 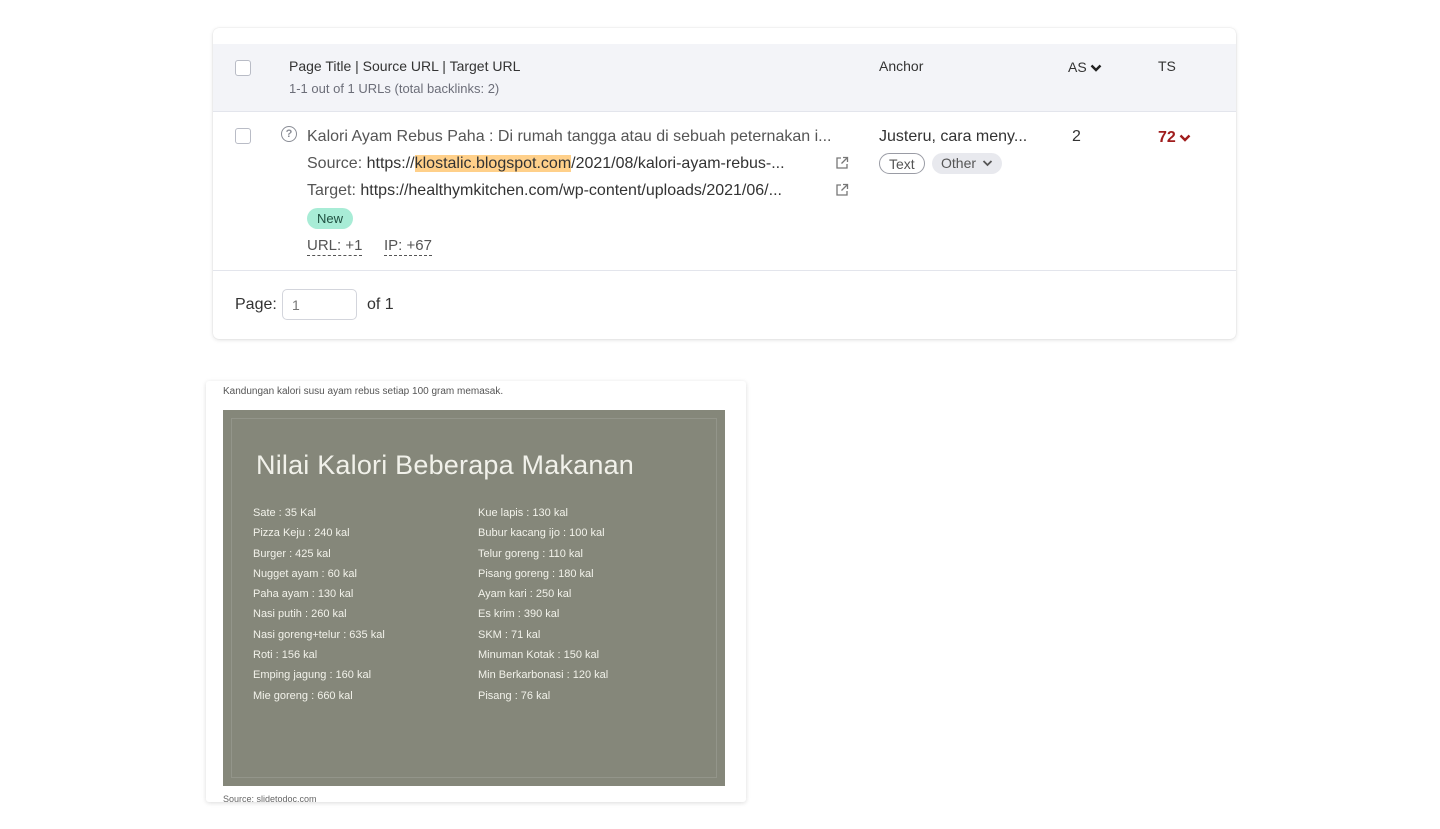 I want to click on tag-other-label: Other, so click(x=959, y=163).